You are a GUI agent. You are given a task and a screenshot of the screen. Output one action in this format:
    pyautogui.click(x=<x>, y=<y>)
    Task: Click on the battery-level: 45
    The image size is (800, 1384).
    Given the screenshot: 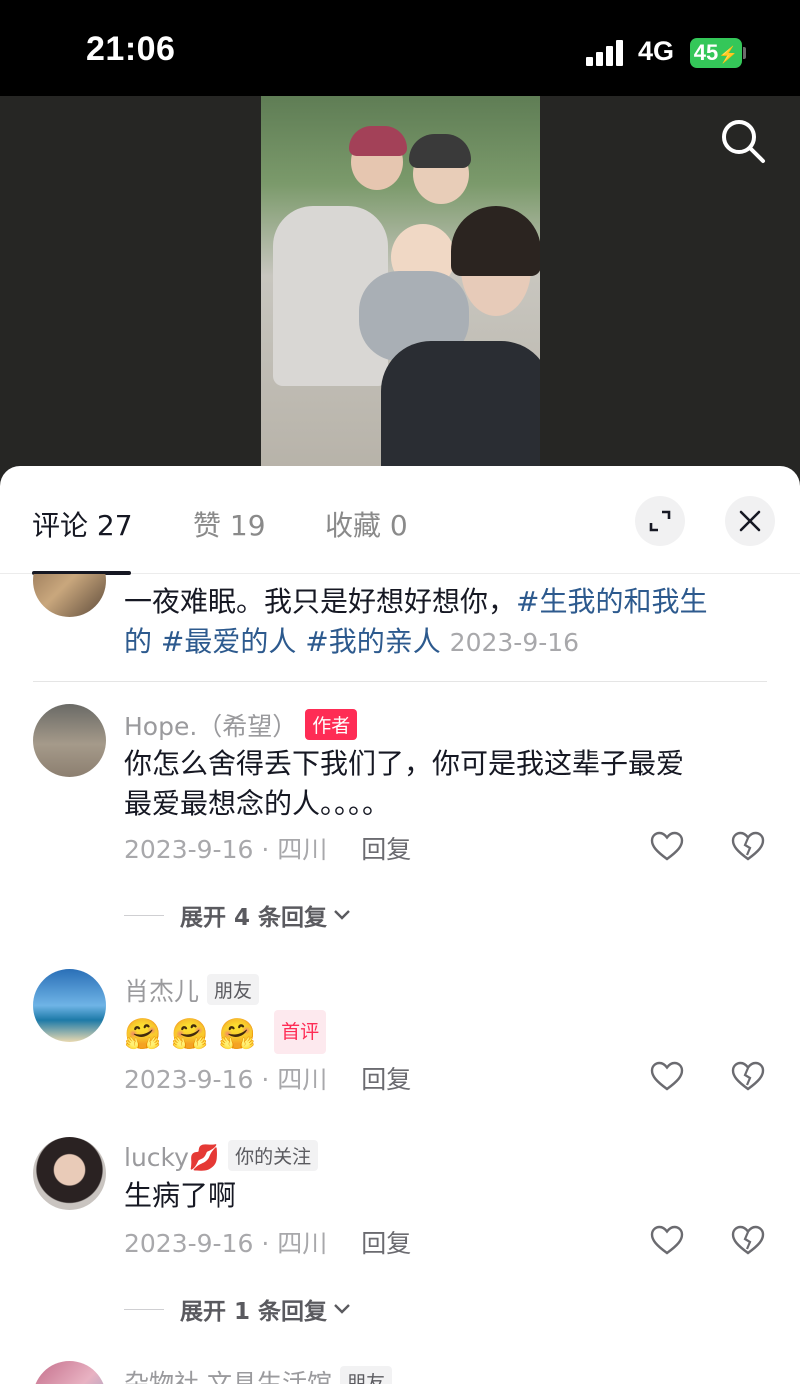 What is the action you would take?
    pyautogui.click(x=706, y=52)
    